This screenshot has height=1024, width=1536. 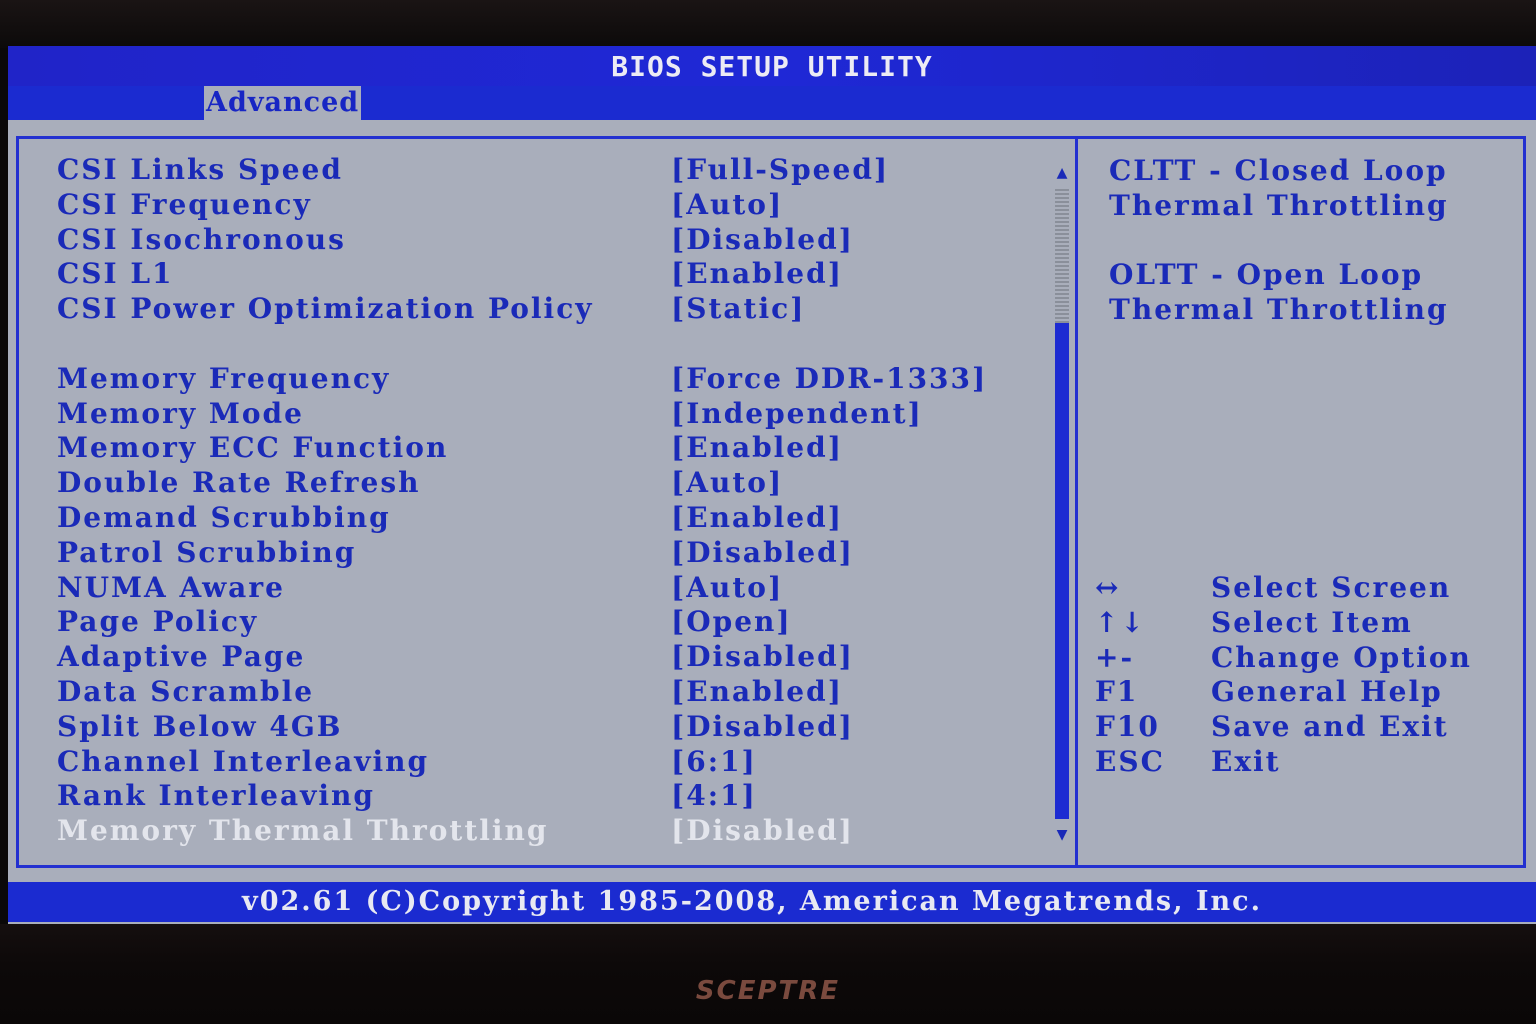 I want to click on monitor-bezel-top, so click(x=768, y=24).